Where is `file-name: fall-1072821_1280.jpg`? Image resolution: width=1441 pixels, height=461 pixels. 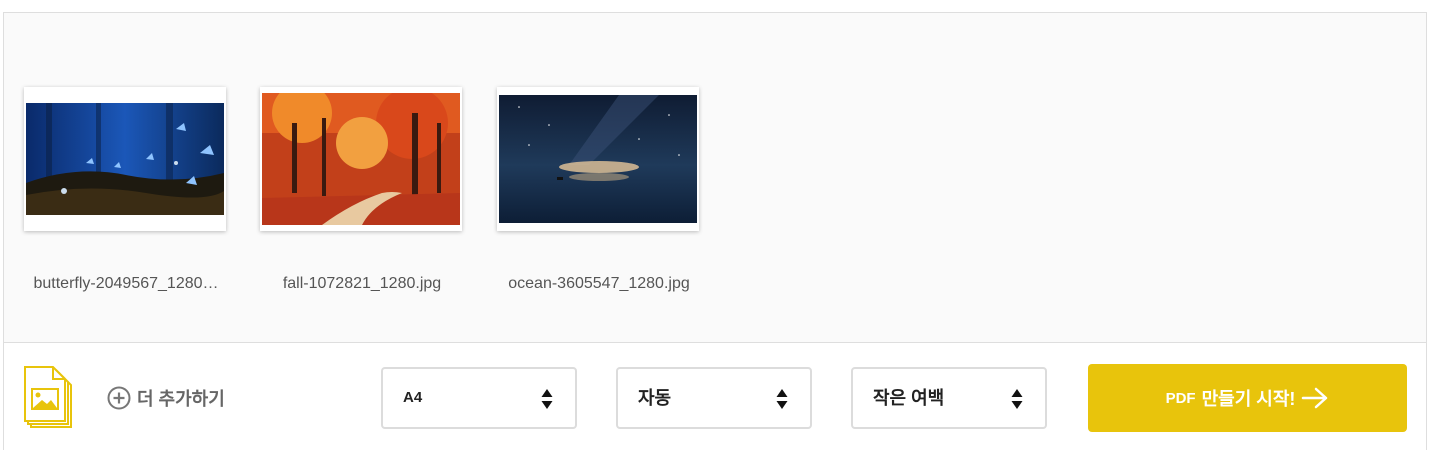
file-name: fall-1072821_1280.jpg is located at coordinates (362, 283).